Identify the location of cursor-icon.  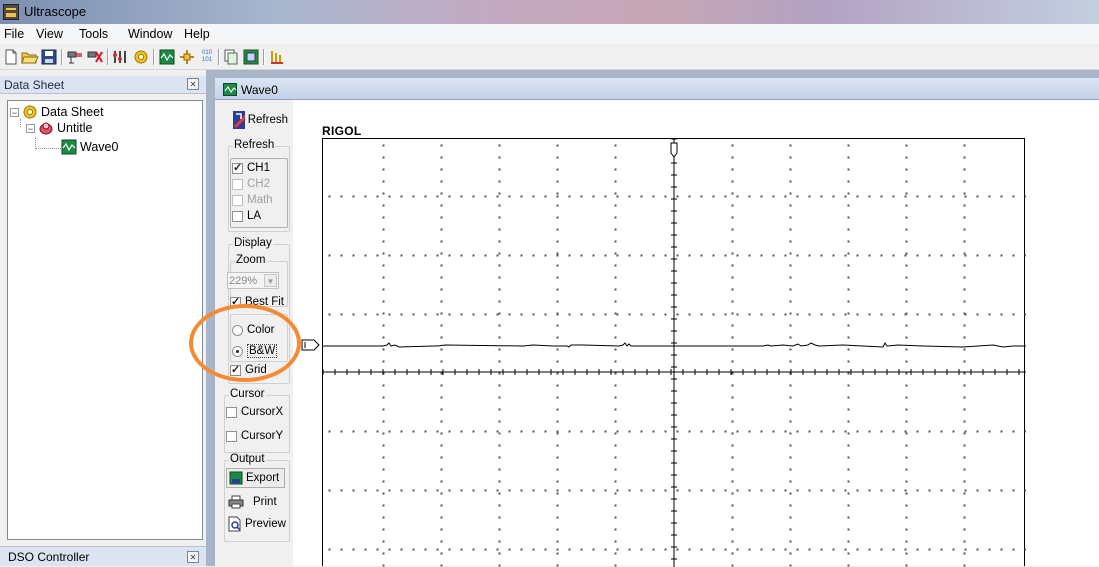
(187, 57).